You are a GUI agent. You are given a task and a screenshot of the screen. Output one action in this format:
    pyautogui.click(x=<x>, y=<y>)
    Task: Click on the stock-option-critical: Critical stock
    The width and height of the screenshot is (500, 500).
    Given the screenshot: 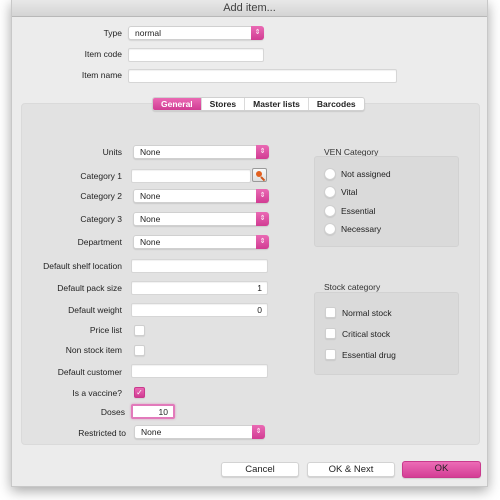 What is the action you would take?
    pyautogui.click(x=357, y=333)
    